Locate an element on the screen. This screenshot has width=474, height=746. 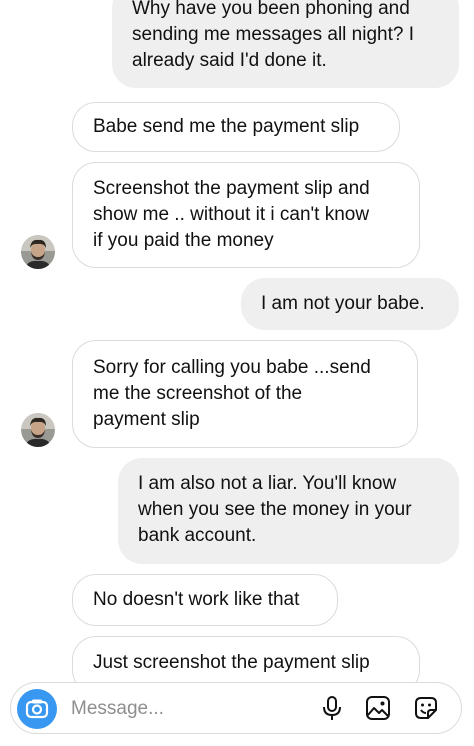
received-message-bubble: No doesn't work like that is located at coordinates (205, 600).